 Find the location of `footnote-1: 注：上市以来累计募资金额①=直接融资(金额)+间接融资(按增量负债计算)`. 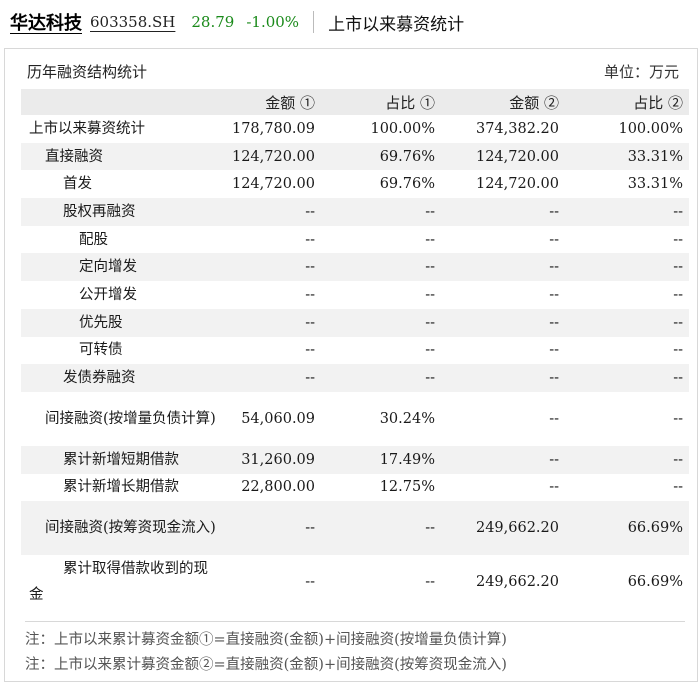

footnote-1: 注：上市以来累计募资金额①=直接融资(金额)+间接融资(按增量负债计算) is located at coordinates (266, 640).